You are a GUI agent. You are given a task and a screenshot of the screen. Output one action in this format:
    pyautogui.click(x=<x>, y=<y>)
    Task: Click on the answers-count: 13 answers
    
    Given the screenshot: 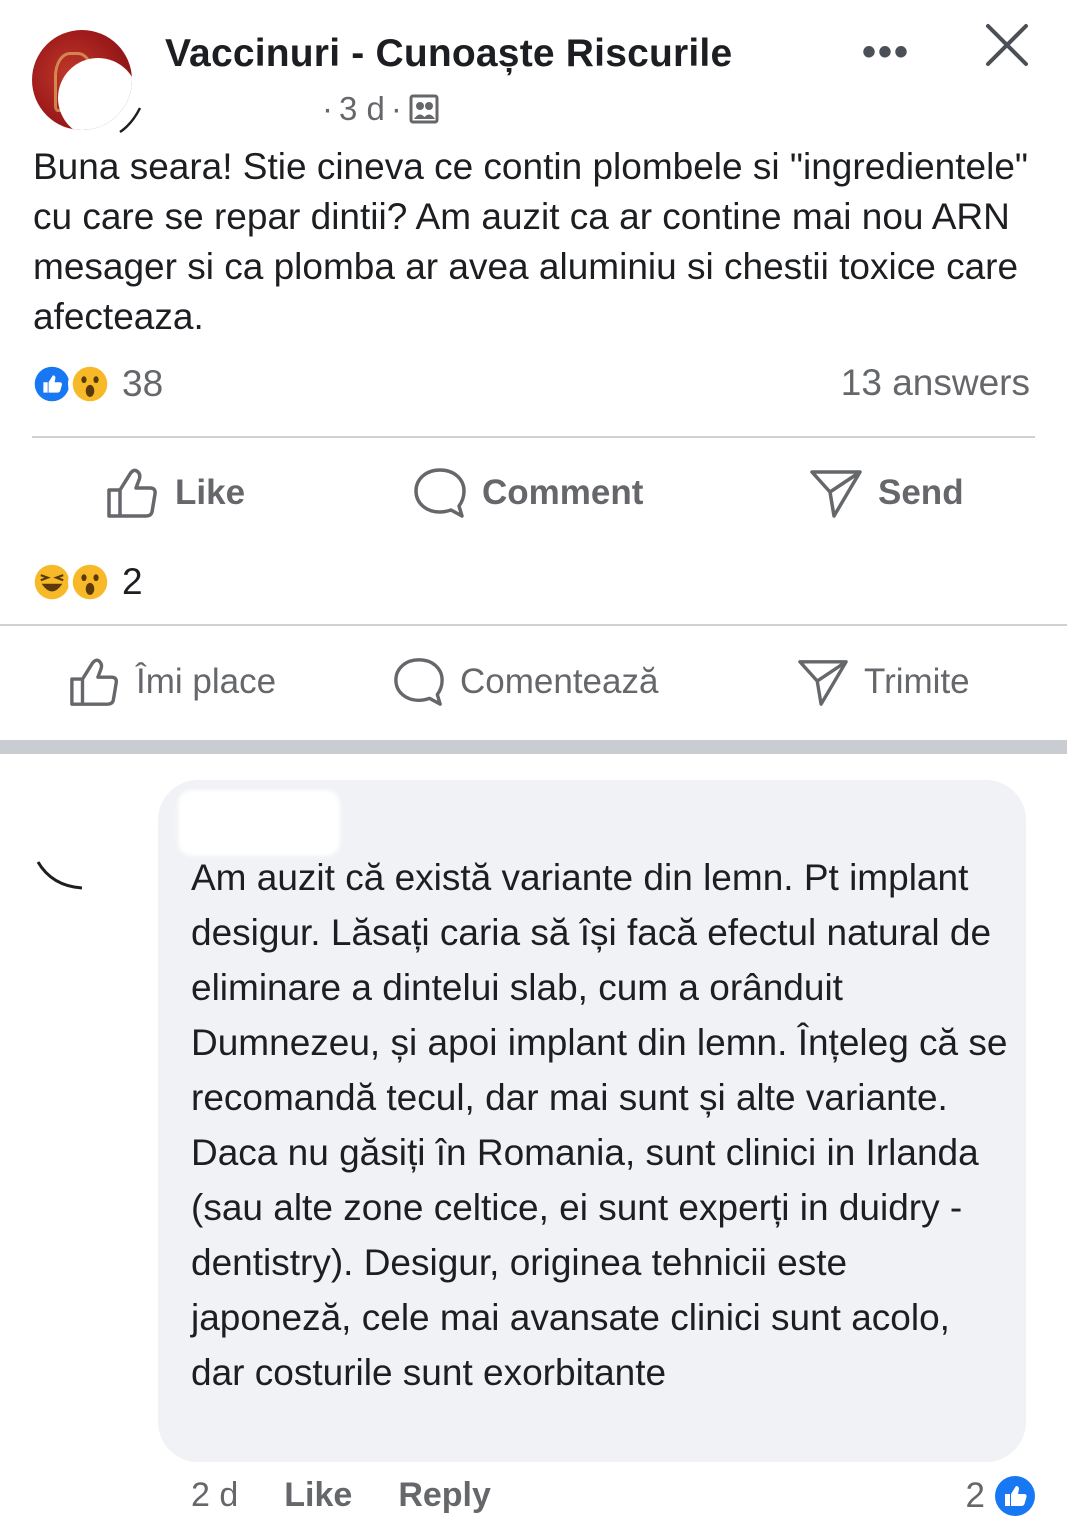 What is the action you would take?
    pyautogui.click(x=935, y=383)
    